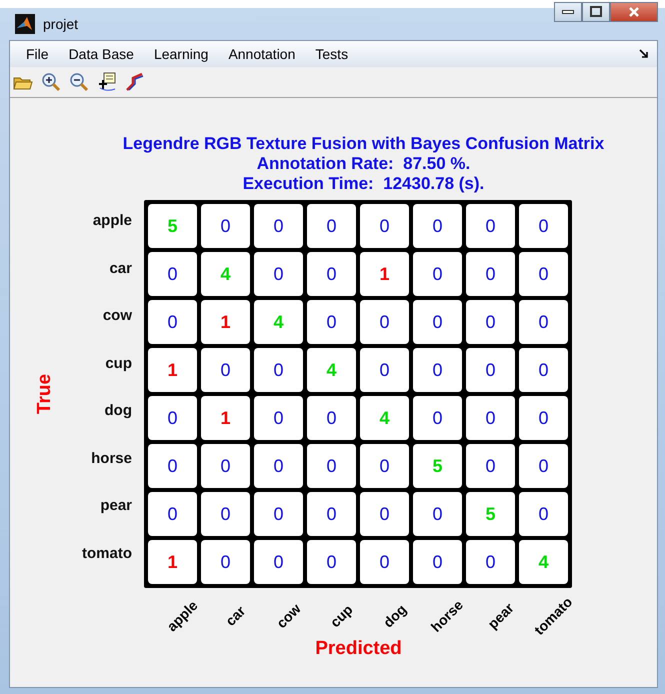  Describe the element at coordinates (117, 315) in the screenshot. I see `row-label: cow` at that location.